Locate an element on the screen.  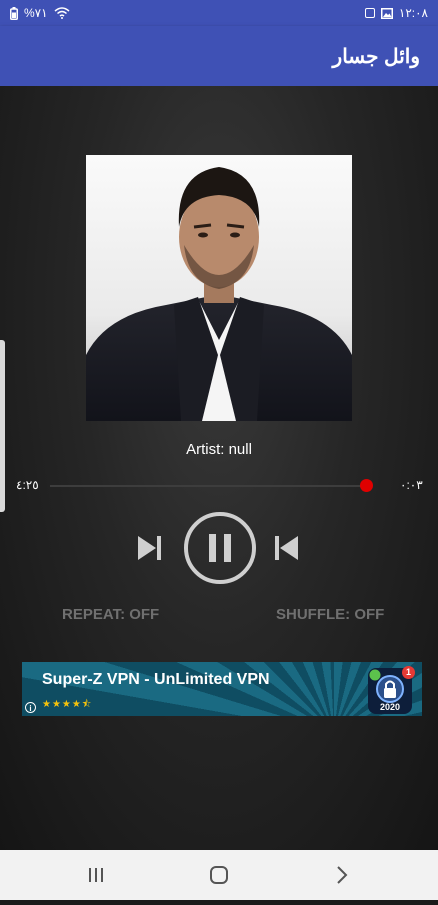
home-button is located at coordinates (219, 875).